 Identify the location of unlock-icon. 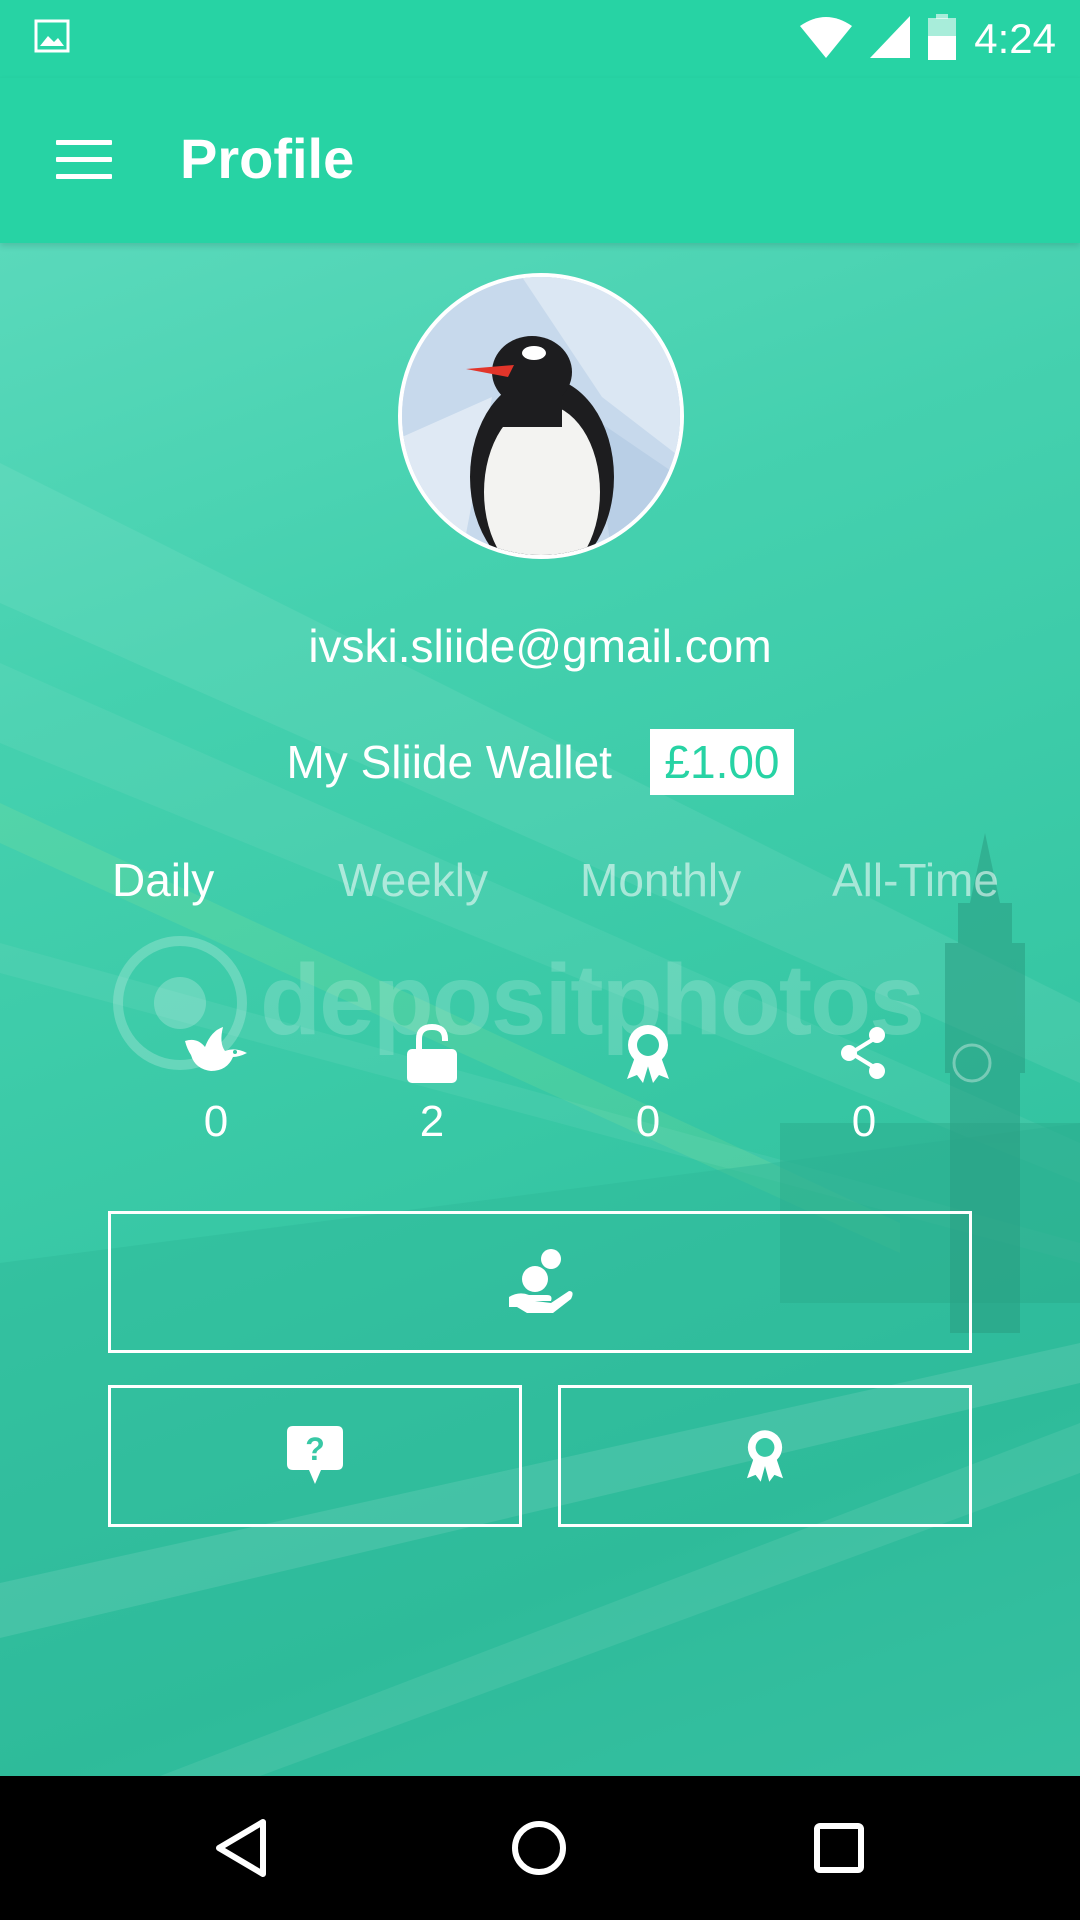
(432, 1053).